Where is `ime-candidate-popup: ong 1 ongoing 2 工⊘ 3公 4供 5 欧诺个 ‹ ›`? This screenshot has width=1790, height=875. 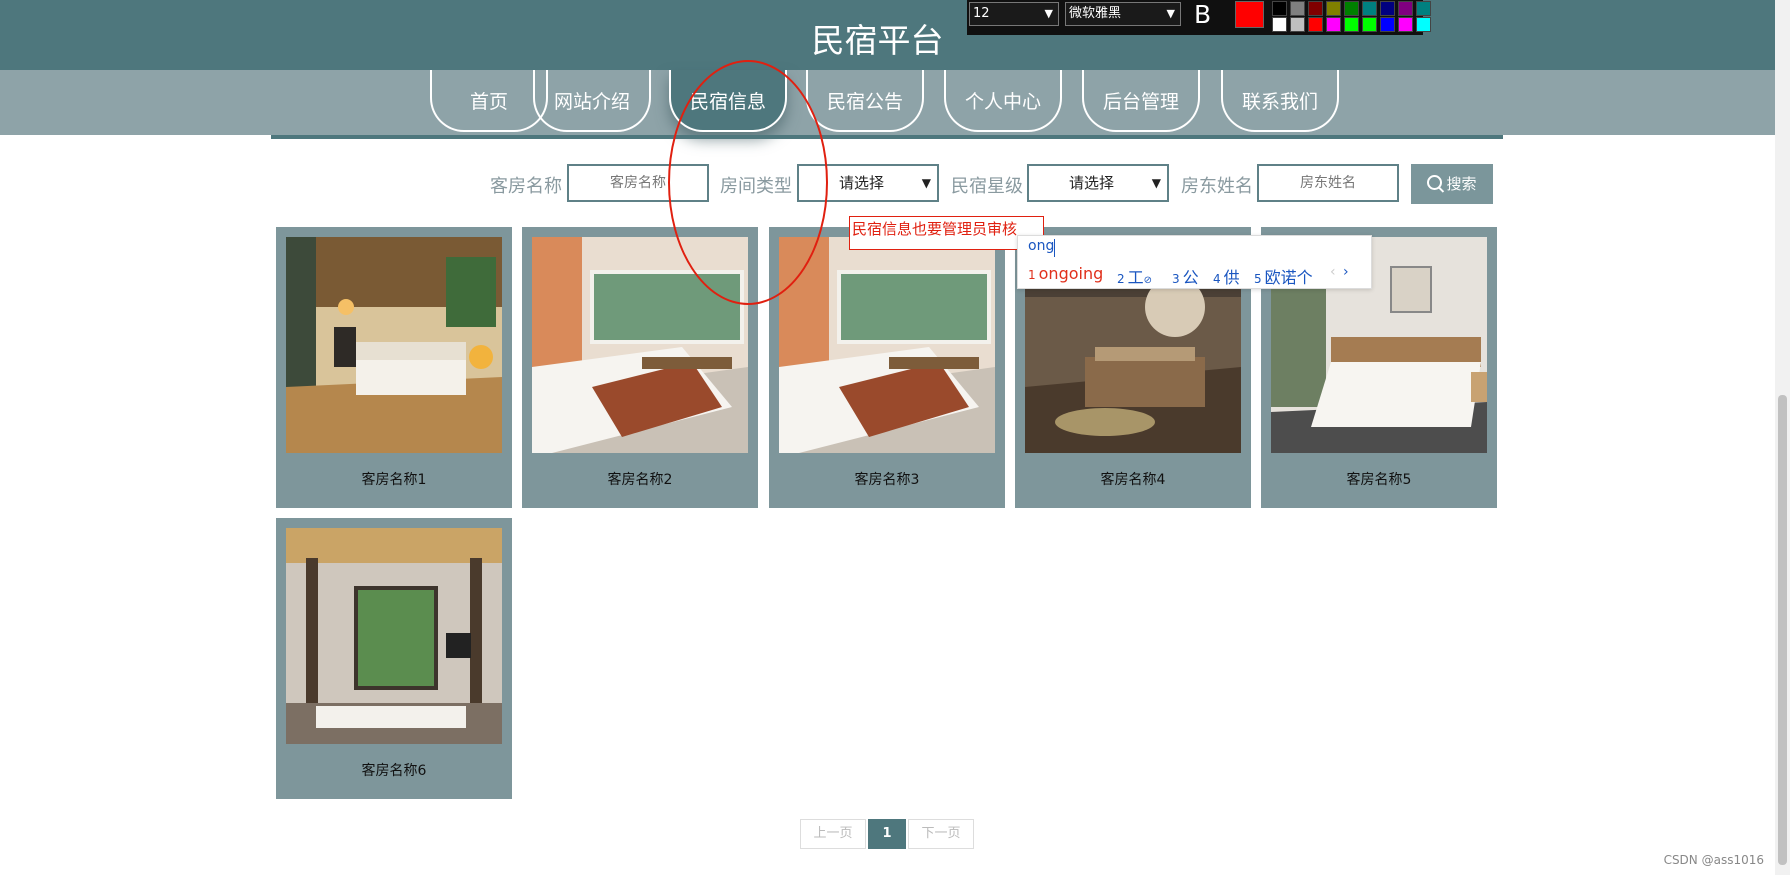 ime-candidate-popup: ong 1 ongoing 2 工⊘ 3公 4供 5 欧诺个 ‹ › is located at coordinates (1194, 262).